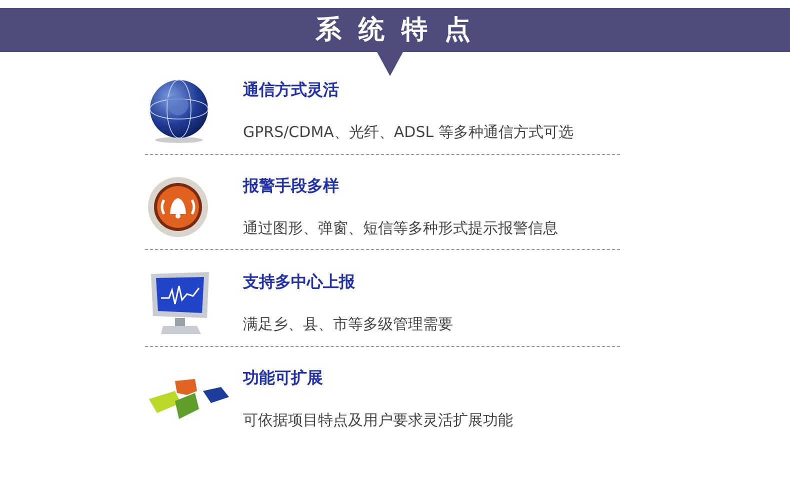 The image size is (790, 496). Describe the element at coordinates (291, 186) in the screenshot. I see `feature-title: 报警手段多样` at that location.